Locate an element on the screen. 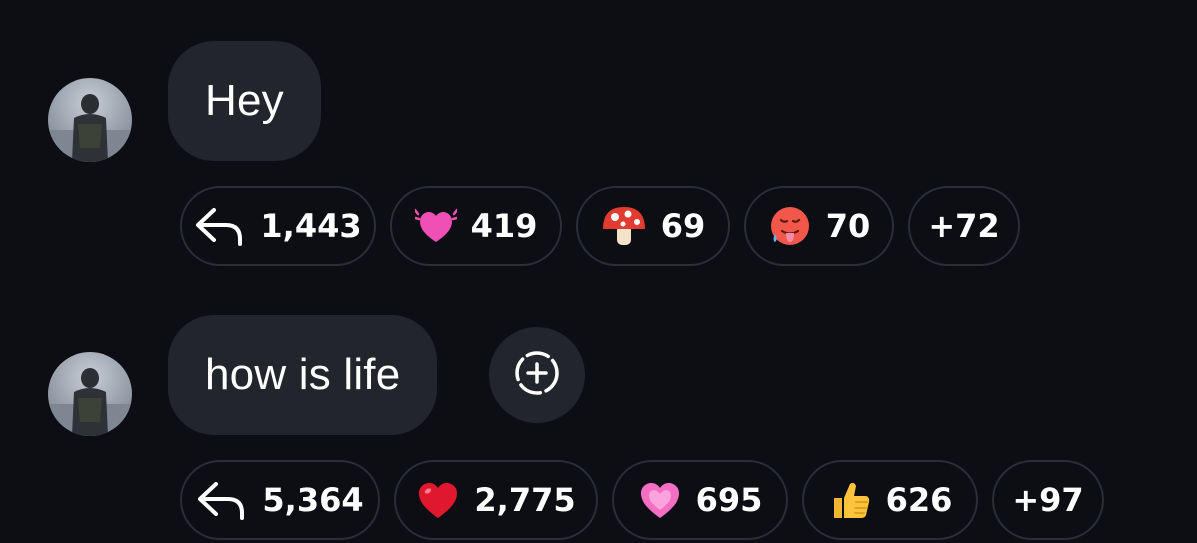 This screenshot has width=1197, height=543. more-reactions-count: +97 is located at coordinates (1048, 500).